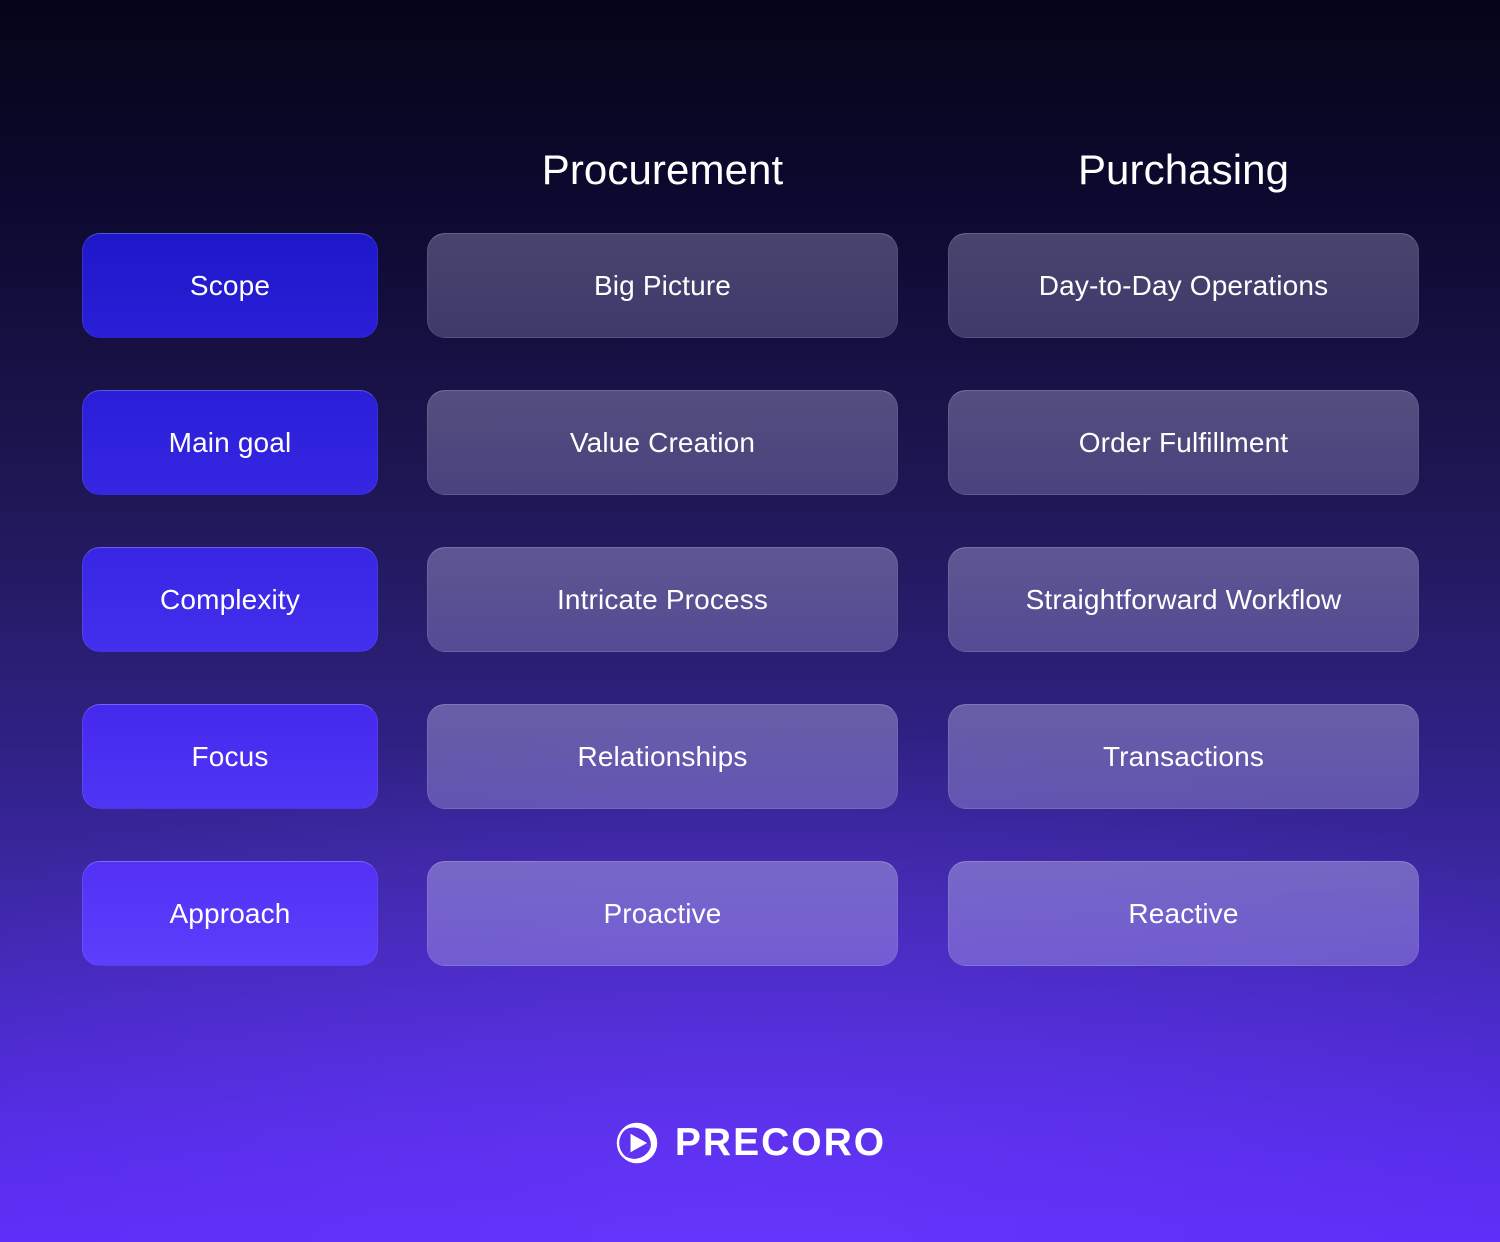  What do you see at coordinates (1183, 169) in the screenshot?
I see `column-header-purchasing: Purchasing` at bounding box center [1183, 169].